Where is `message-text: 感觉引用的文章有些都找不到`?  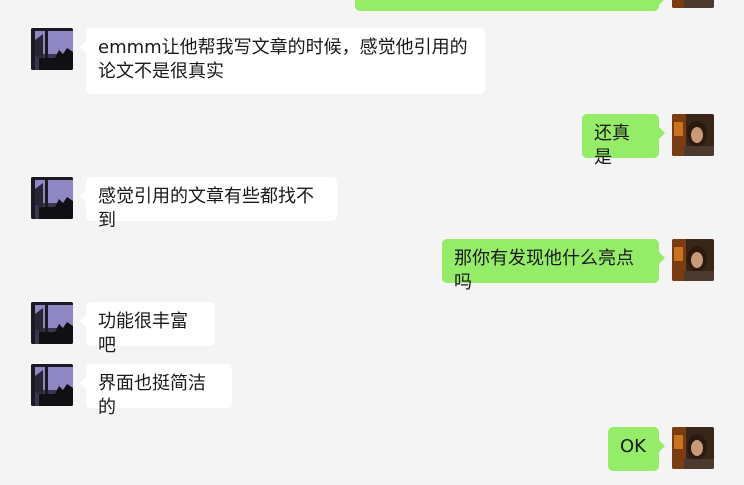
message-text: 感觉引用的文章有些都找不到 is located at coordinates (206, 208).